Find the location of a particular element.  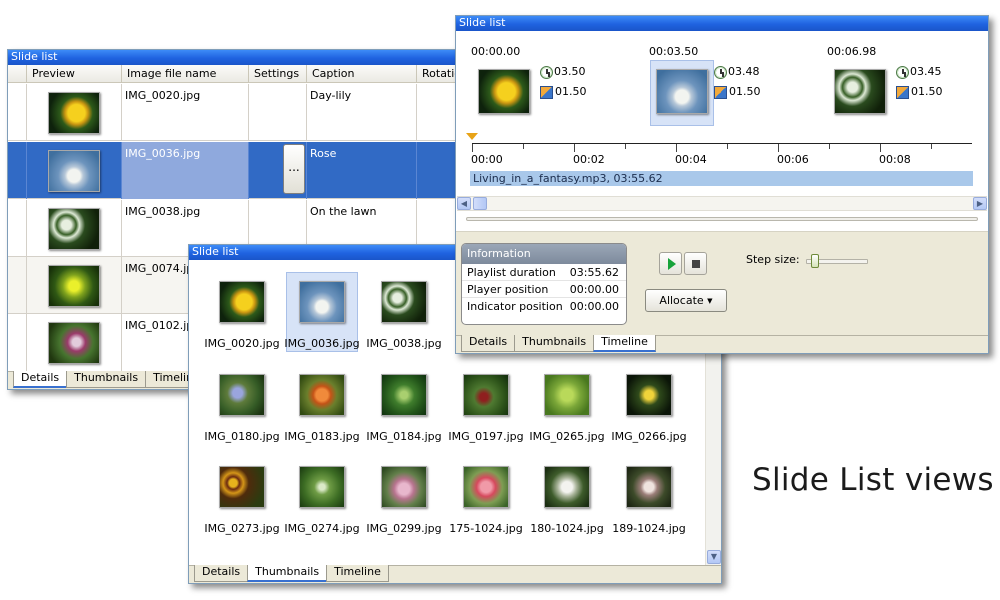

thumbnail-item: IMG_0183.jpg is located at coordinates (322, 405).